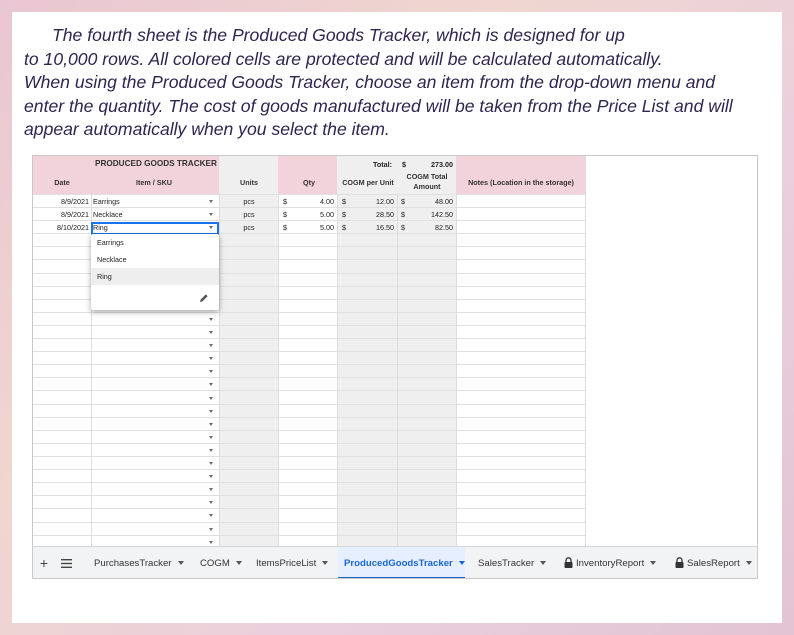  I want to click on tab-itemspricelist: ItemsPriceList, so click(292, 562).